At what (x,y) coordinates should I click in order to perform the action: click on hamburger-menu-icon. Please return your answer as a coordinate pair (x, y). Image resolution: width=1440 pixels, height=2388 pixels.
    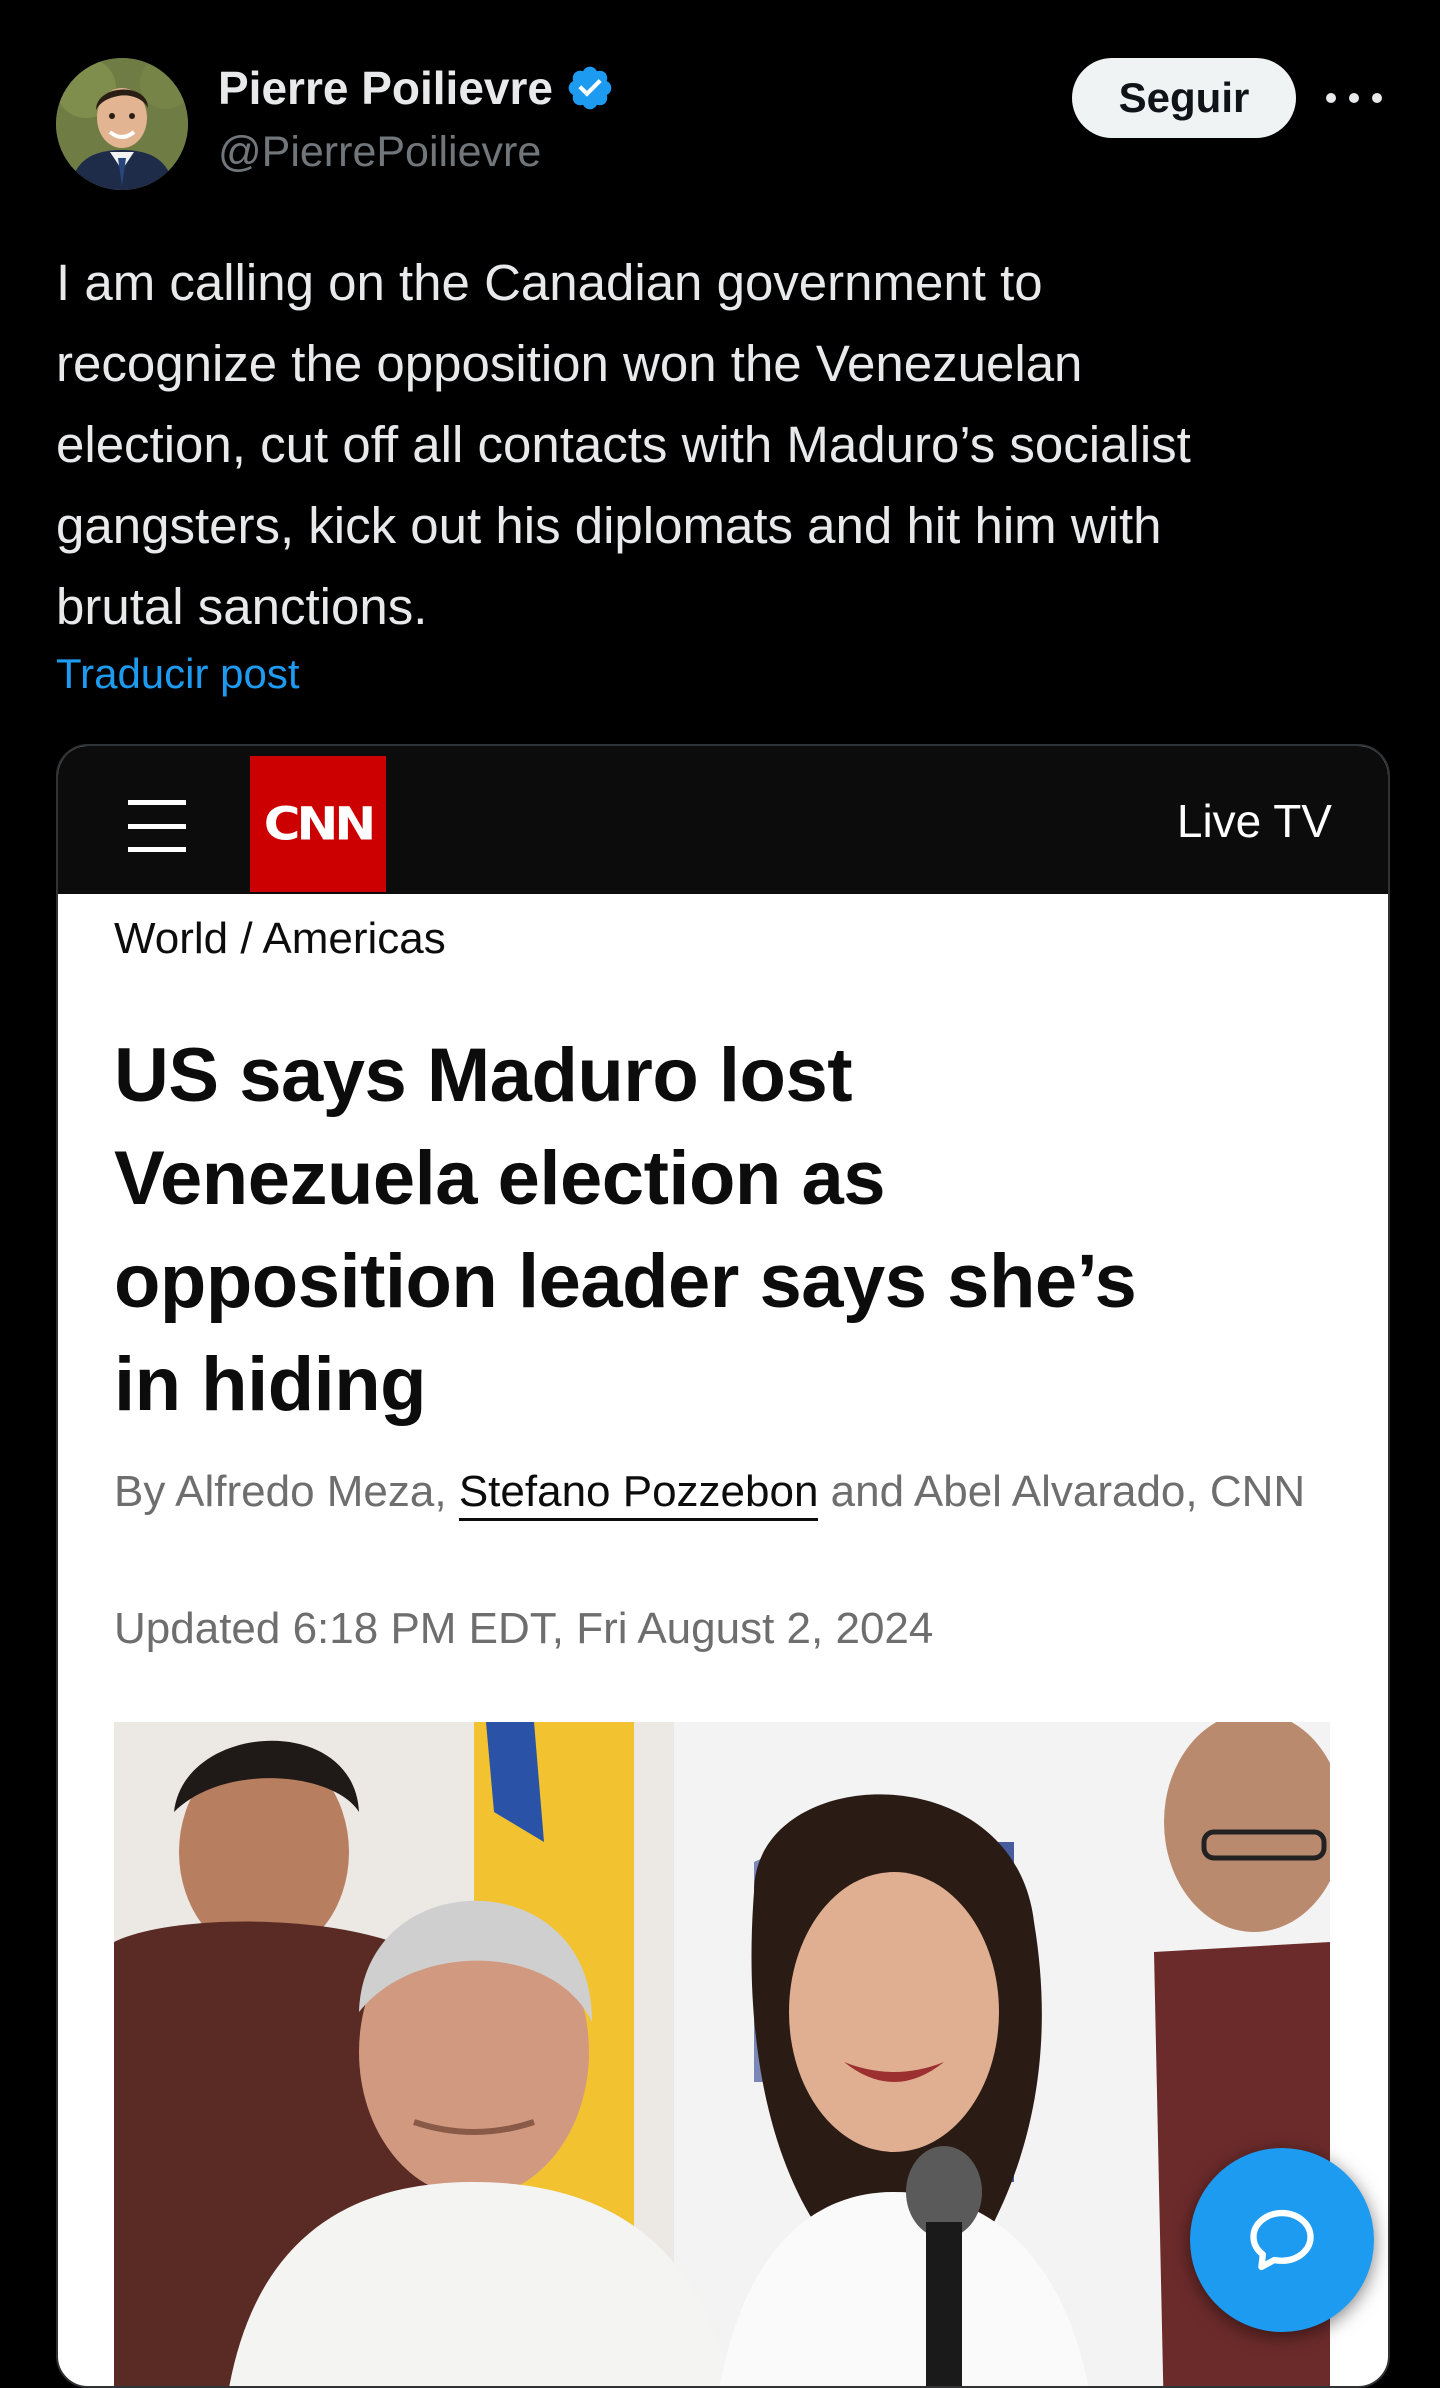
    Looking at the image, I should click on (157, 826).